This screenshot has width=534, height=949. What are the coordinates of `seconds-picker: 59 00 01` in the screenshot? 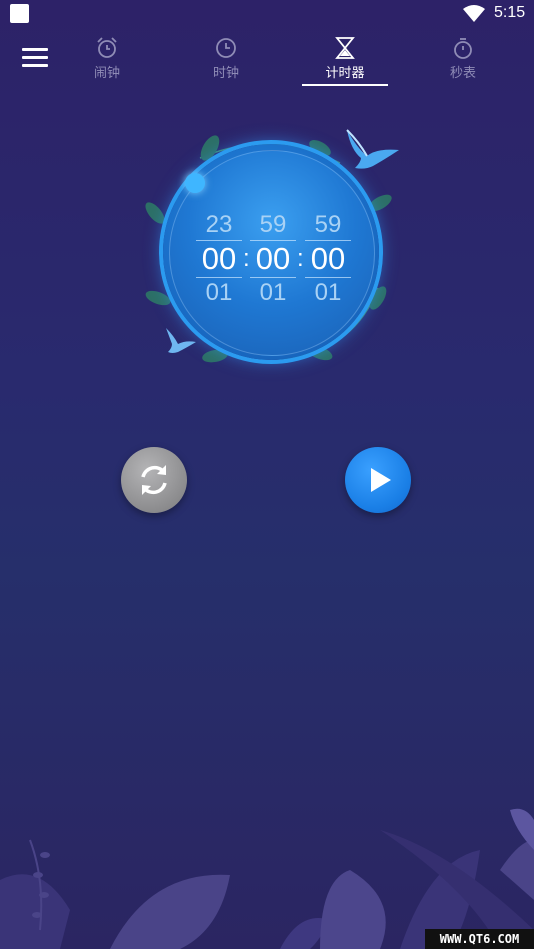 It's located at (328, 259).